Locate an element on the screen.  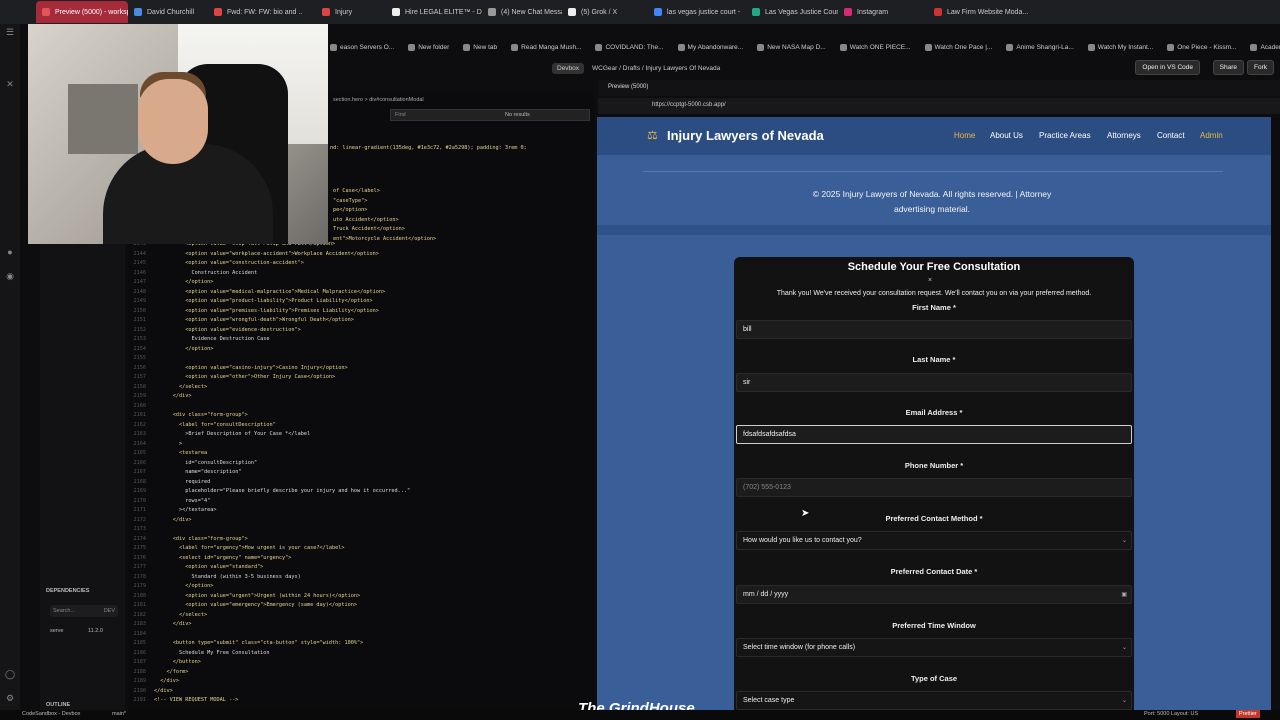
browser-tab: Instagram is located at coordinates (883, 12).